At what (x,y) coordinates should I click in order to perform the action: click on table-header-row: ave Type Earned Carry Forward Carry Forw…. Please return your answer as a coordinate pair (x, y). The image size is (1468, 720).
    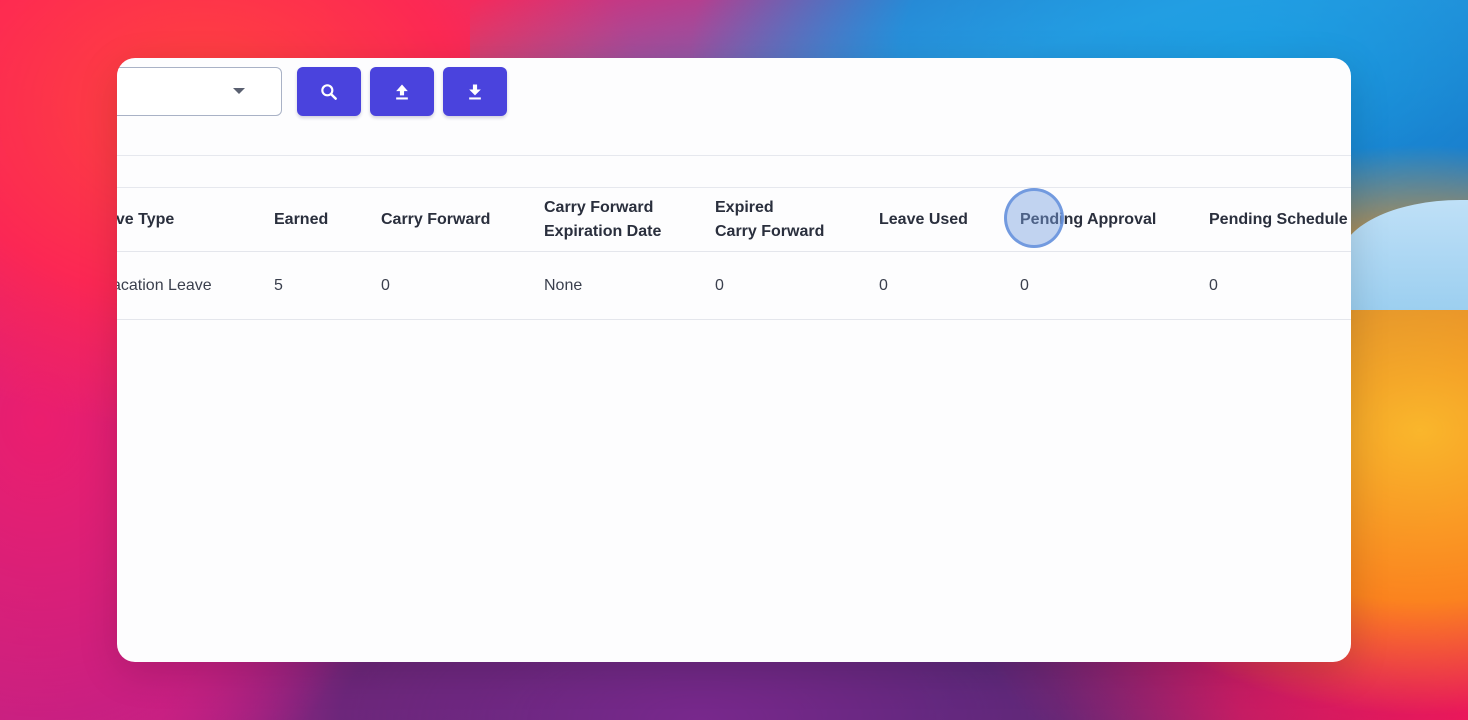
    Looking at the image, I should click on (734, 220).